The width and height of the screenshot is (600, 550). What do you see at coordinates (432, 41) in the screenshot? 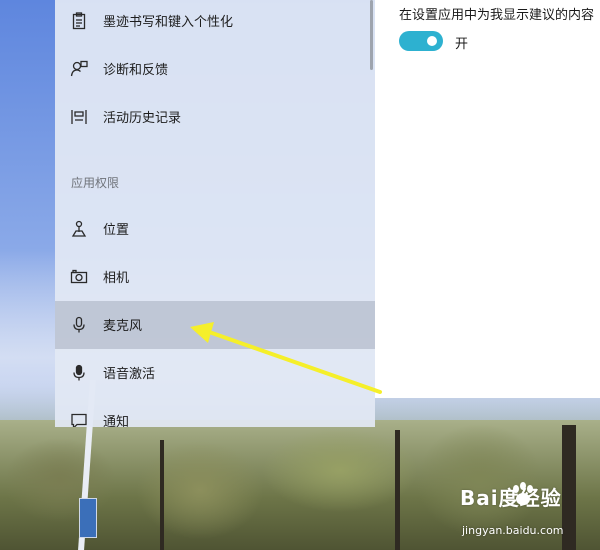
I see `toggle-knob` at bounding box center [432, 41].